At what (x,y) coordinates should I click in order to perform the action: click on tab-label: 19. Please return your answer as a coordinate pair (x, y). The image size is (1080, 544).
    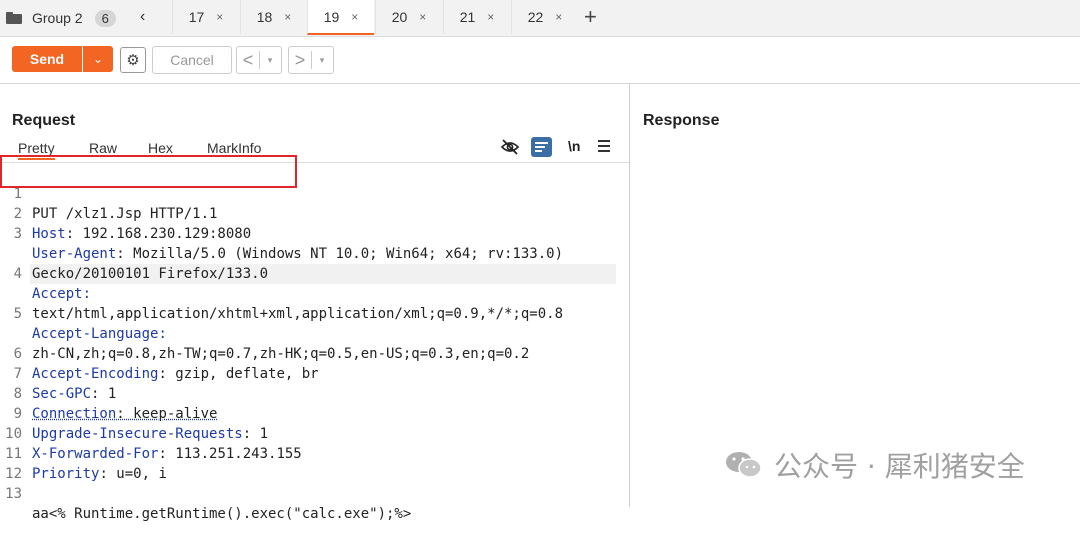
    Looking at the image, I should click on (331, 16).